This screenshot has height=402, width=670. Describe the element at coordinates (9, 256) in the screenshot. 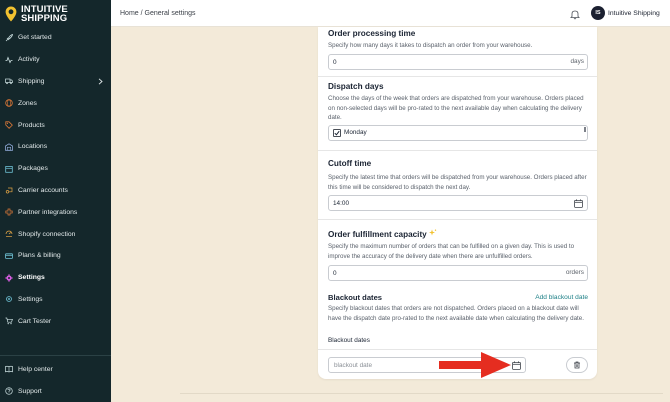

I see `billing-icon` at that location.